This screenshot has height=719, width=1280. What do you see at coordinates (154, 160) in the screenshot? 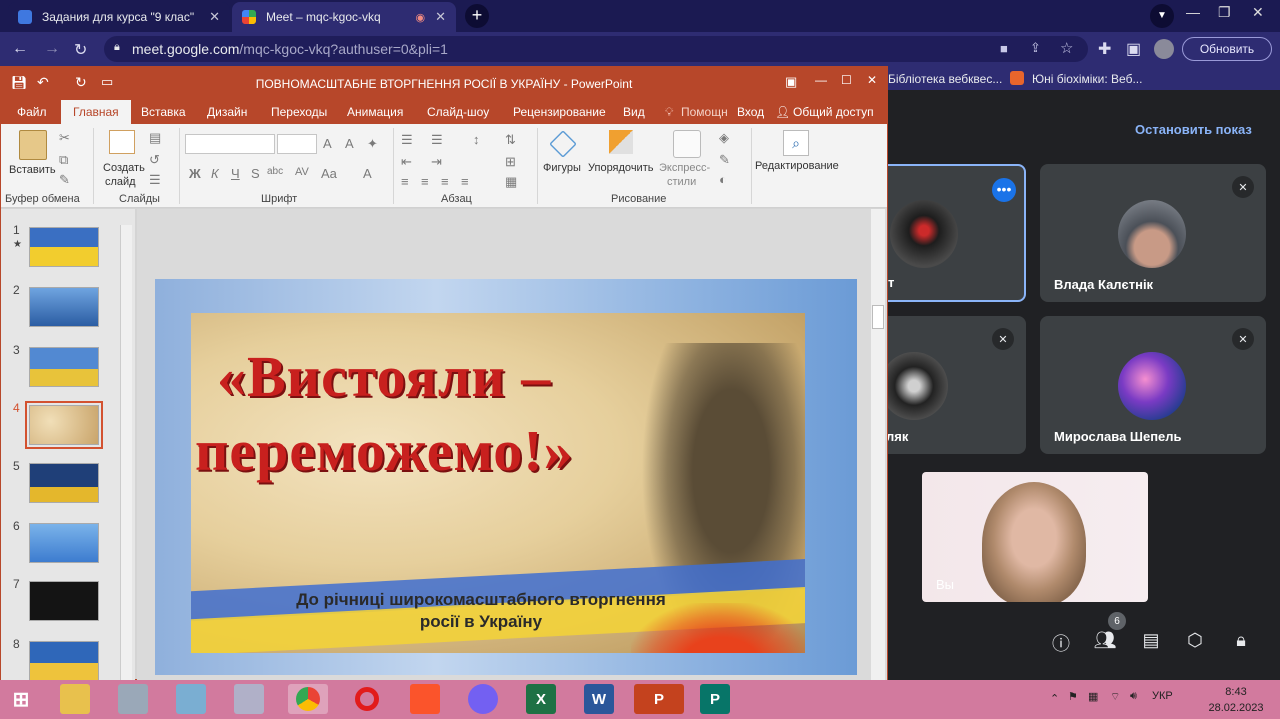
I see `reset-icon: ↺` at bounding box center [154, 160].